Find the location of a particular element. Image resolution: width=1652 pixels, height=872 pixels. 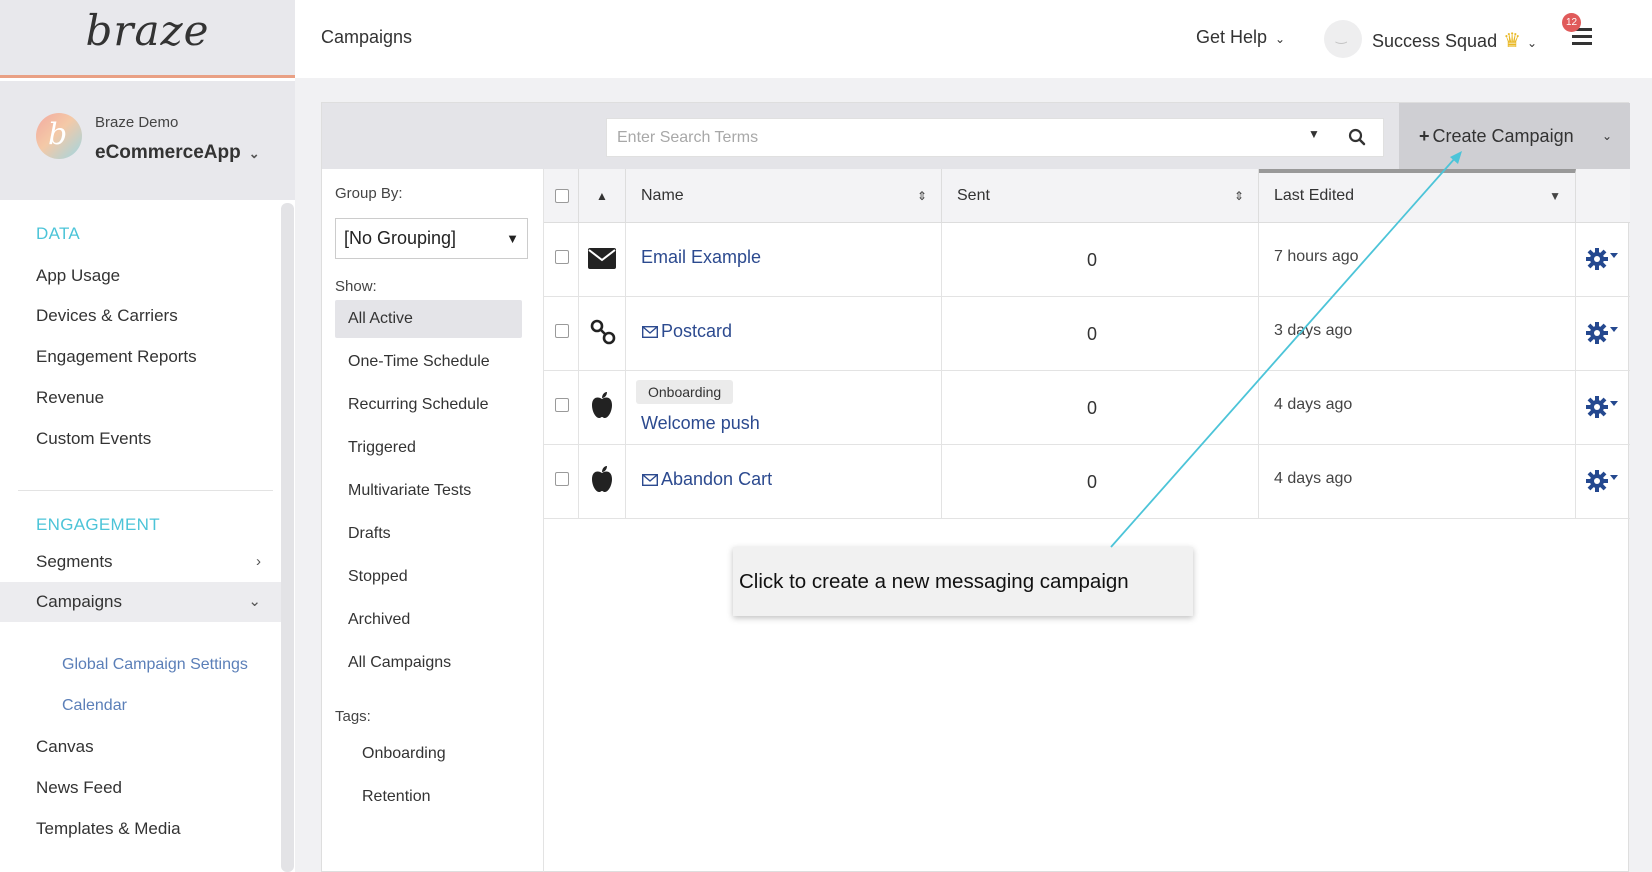

filter-triggered: Triggered is located at coordinates (428, 448).